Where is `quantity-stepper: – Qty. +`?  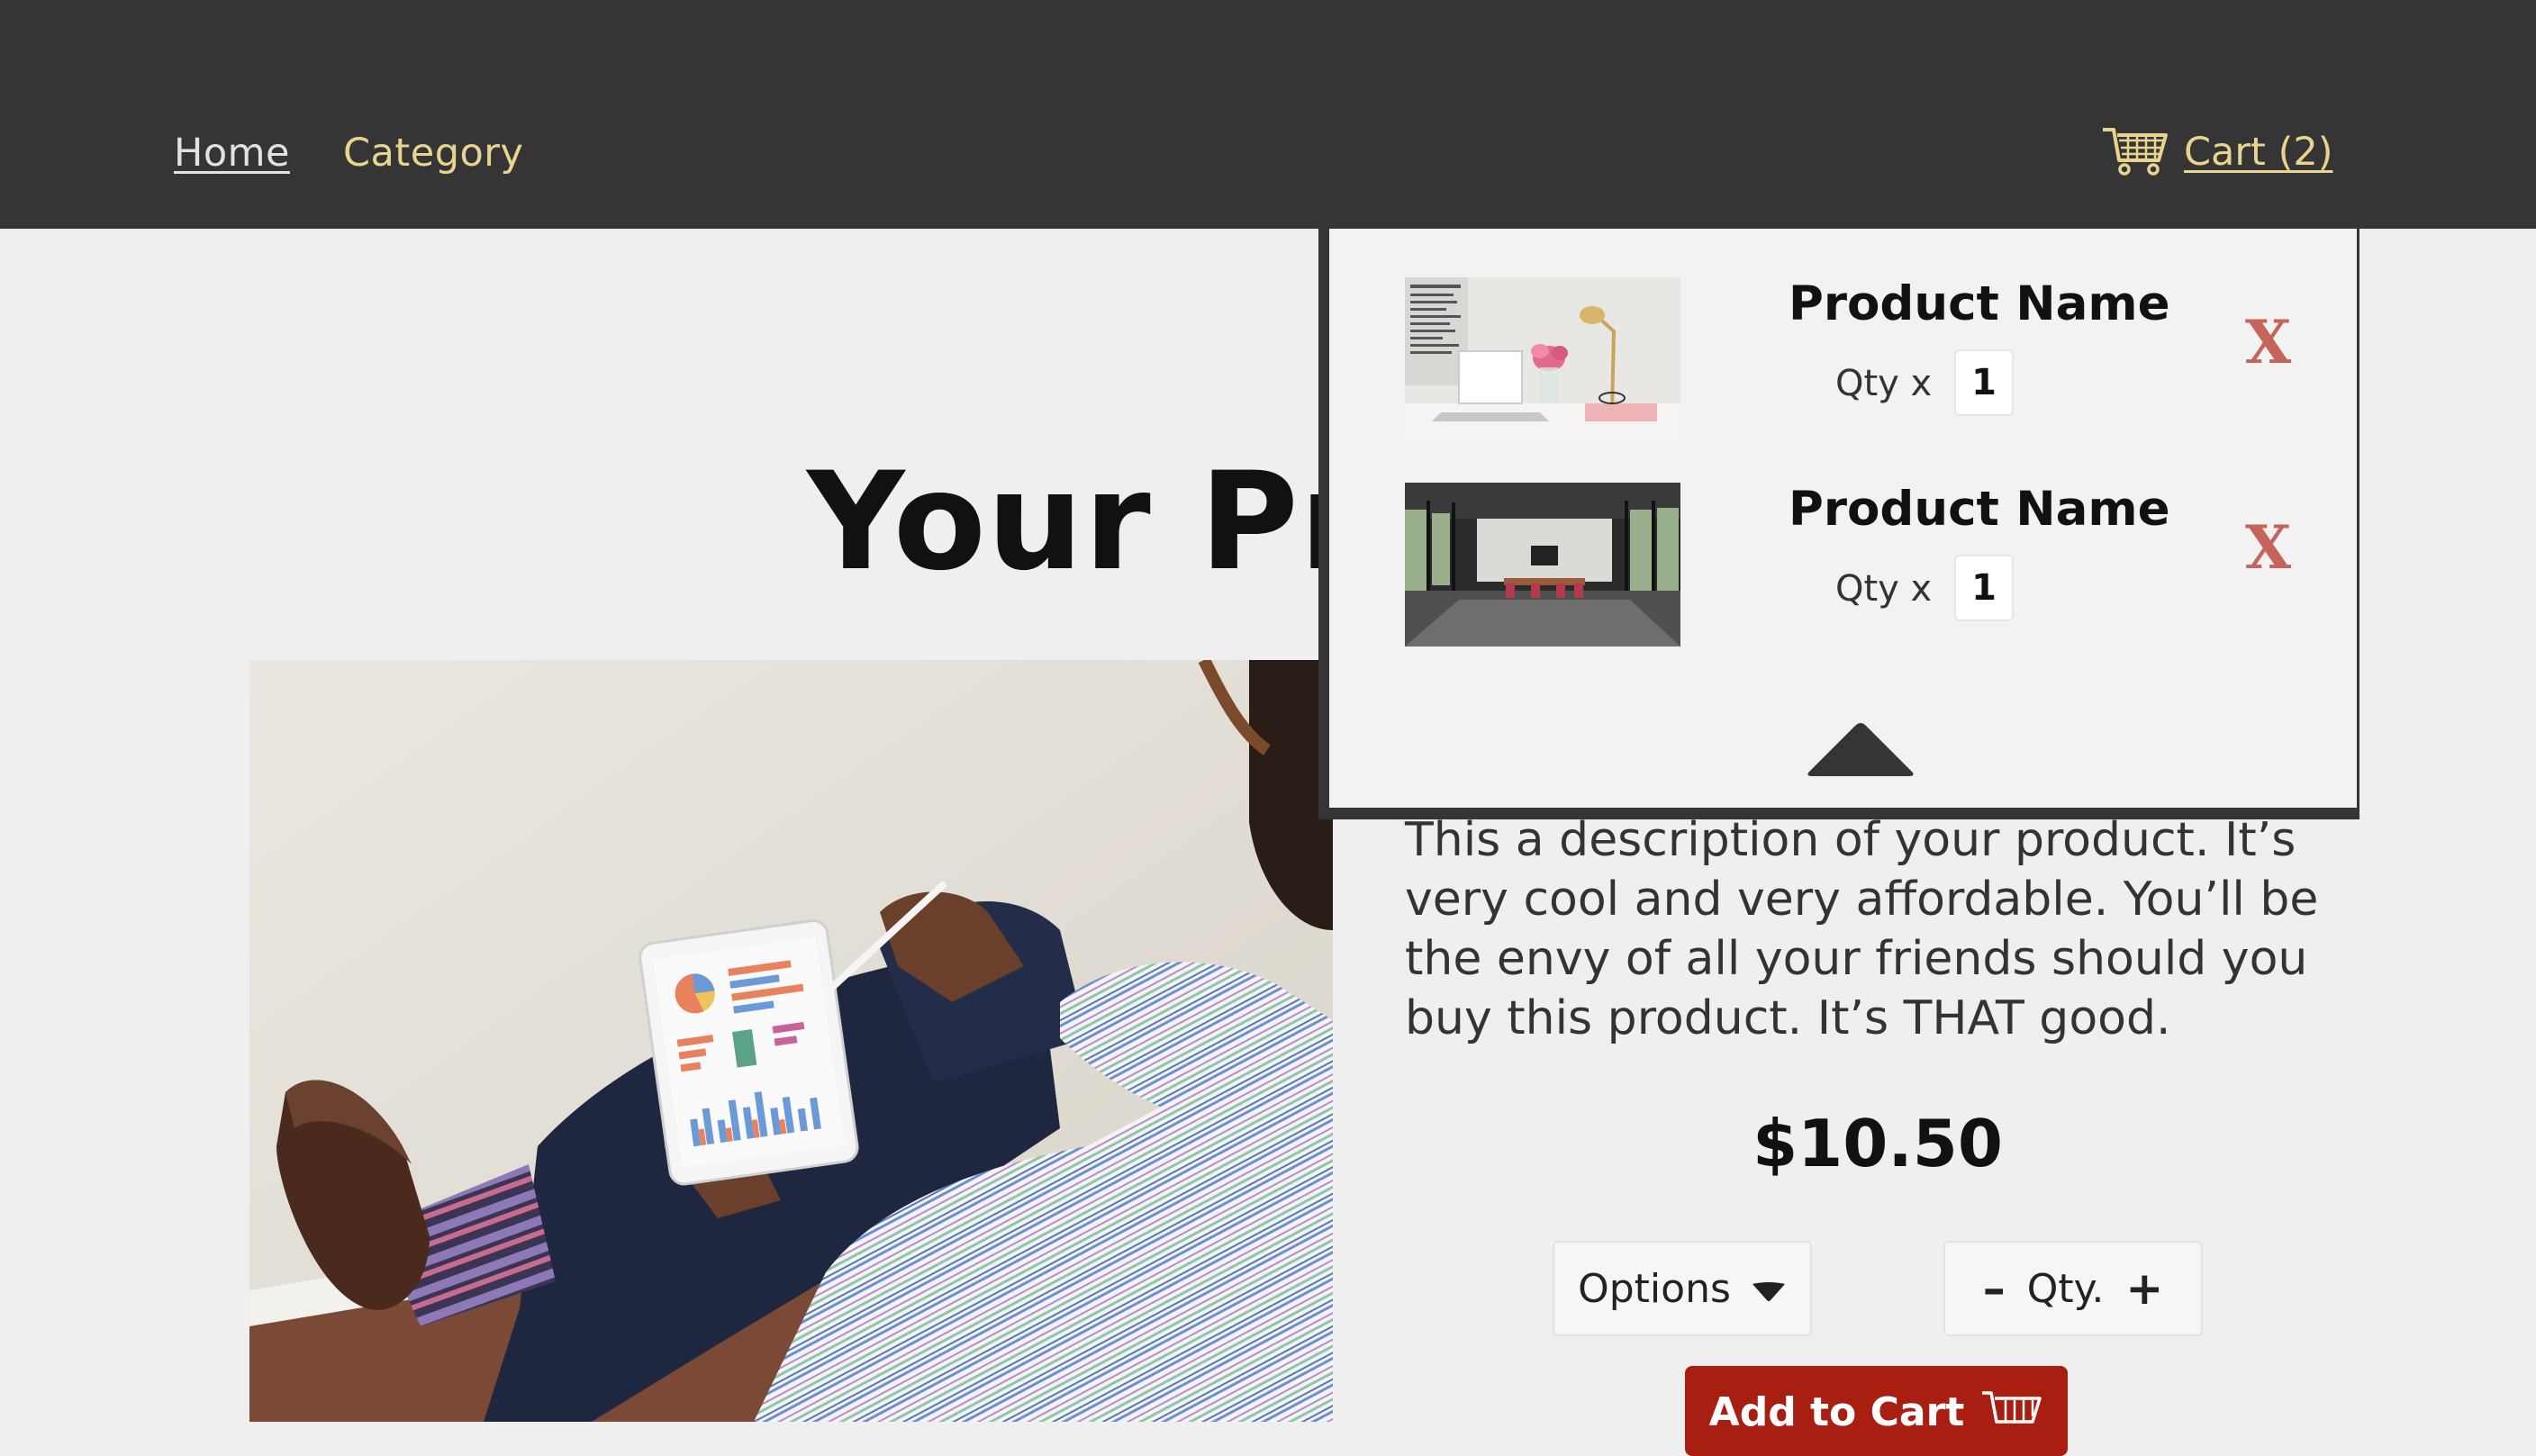
quantity-stepper: – Qty. + is located at coordinates (2073, 1289).